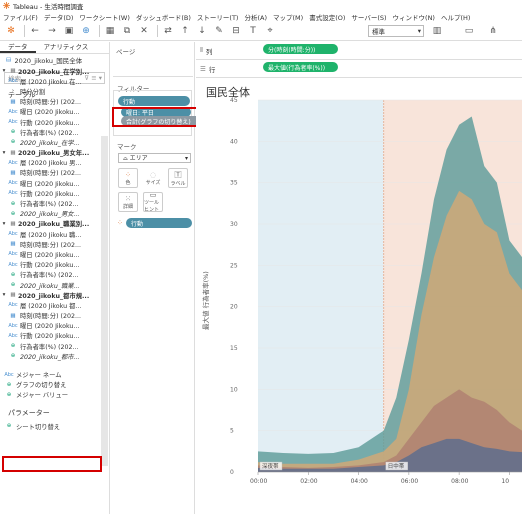 This screenshot has width=522, height=514. I want to click on tab-data: データ, so click(18, 47).